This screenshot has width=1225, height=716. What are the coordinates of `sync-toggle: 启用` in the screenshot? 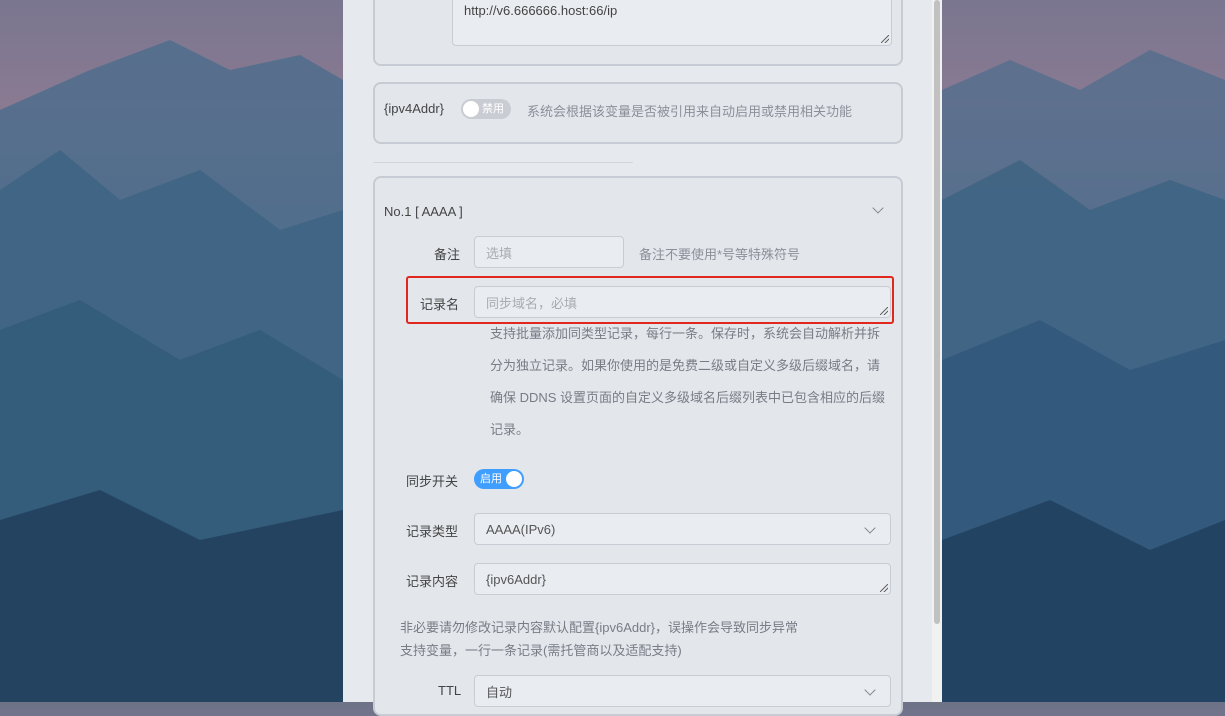 It's located at (499, 479).